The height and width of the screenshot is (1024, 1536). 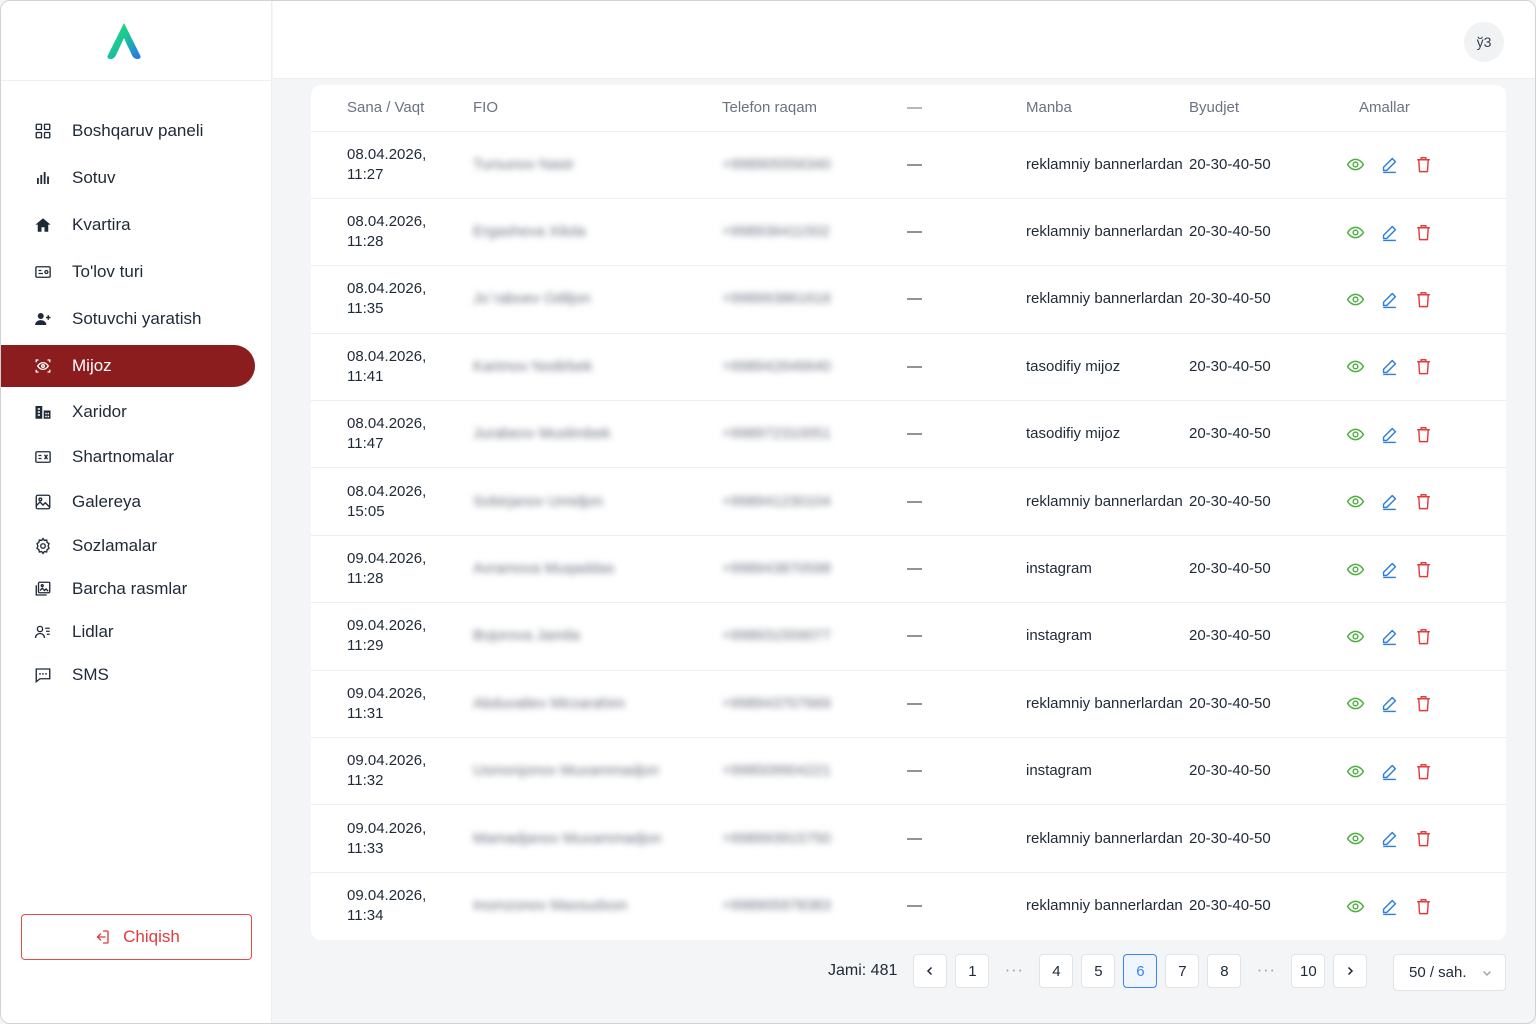 I want to click on page-list: 1 • • • 4 5 6 7 8 • • • 10, so click(x=1144, y=971).